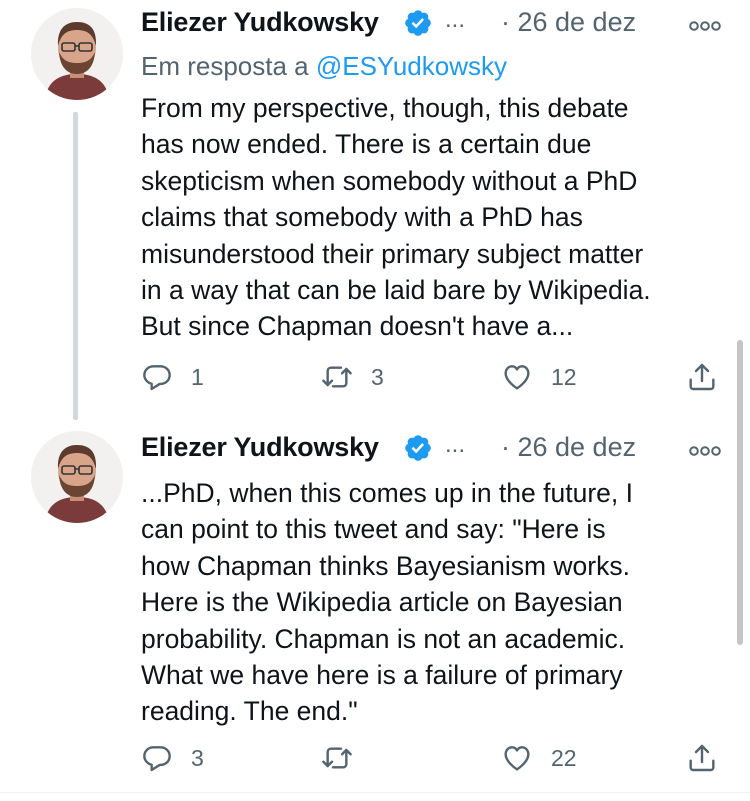  What do you see at coordinates (366, 144) in the screenshot?
I see `tweet-text-line: has now ended. There is a certain due` at bounding box center [366, 144].